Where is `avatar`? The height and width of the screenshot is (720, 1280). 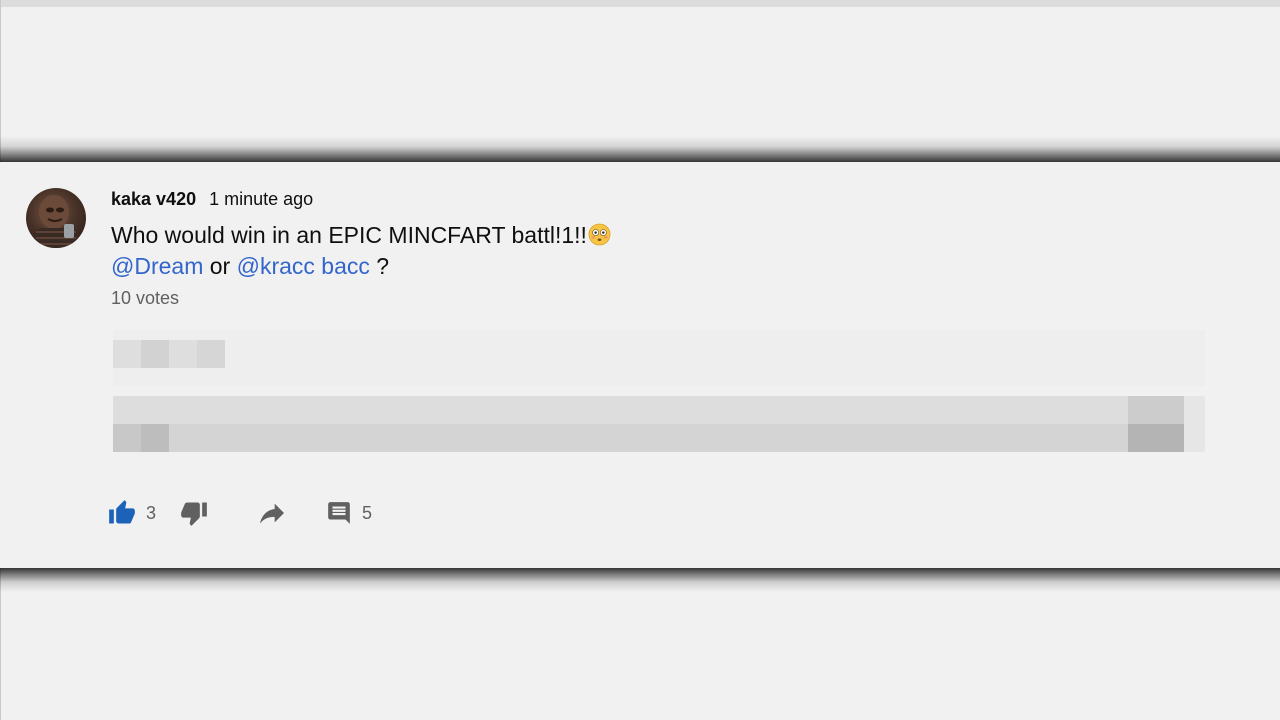
avatar is located at coordinates (56, 218).